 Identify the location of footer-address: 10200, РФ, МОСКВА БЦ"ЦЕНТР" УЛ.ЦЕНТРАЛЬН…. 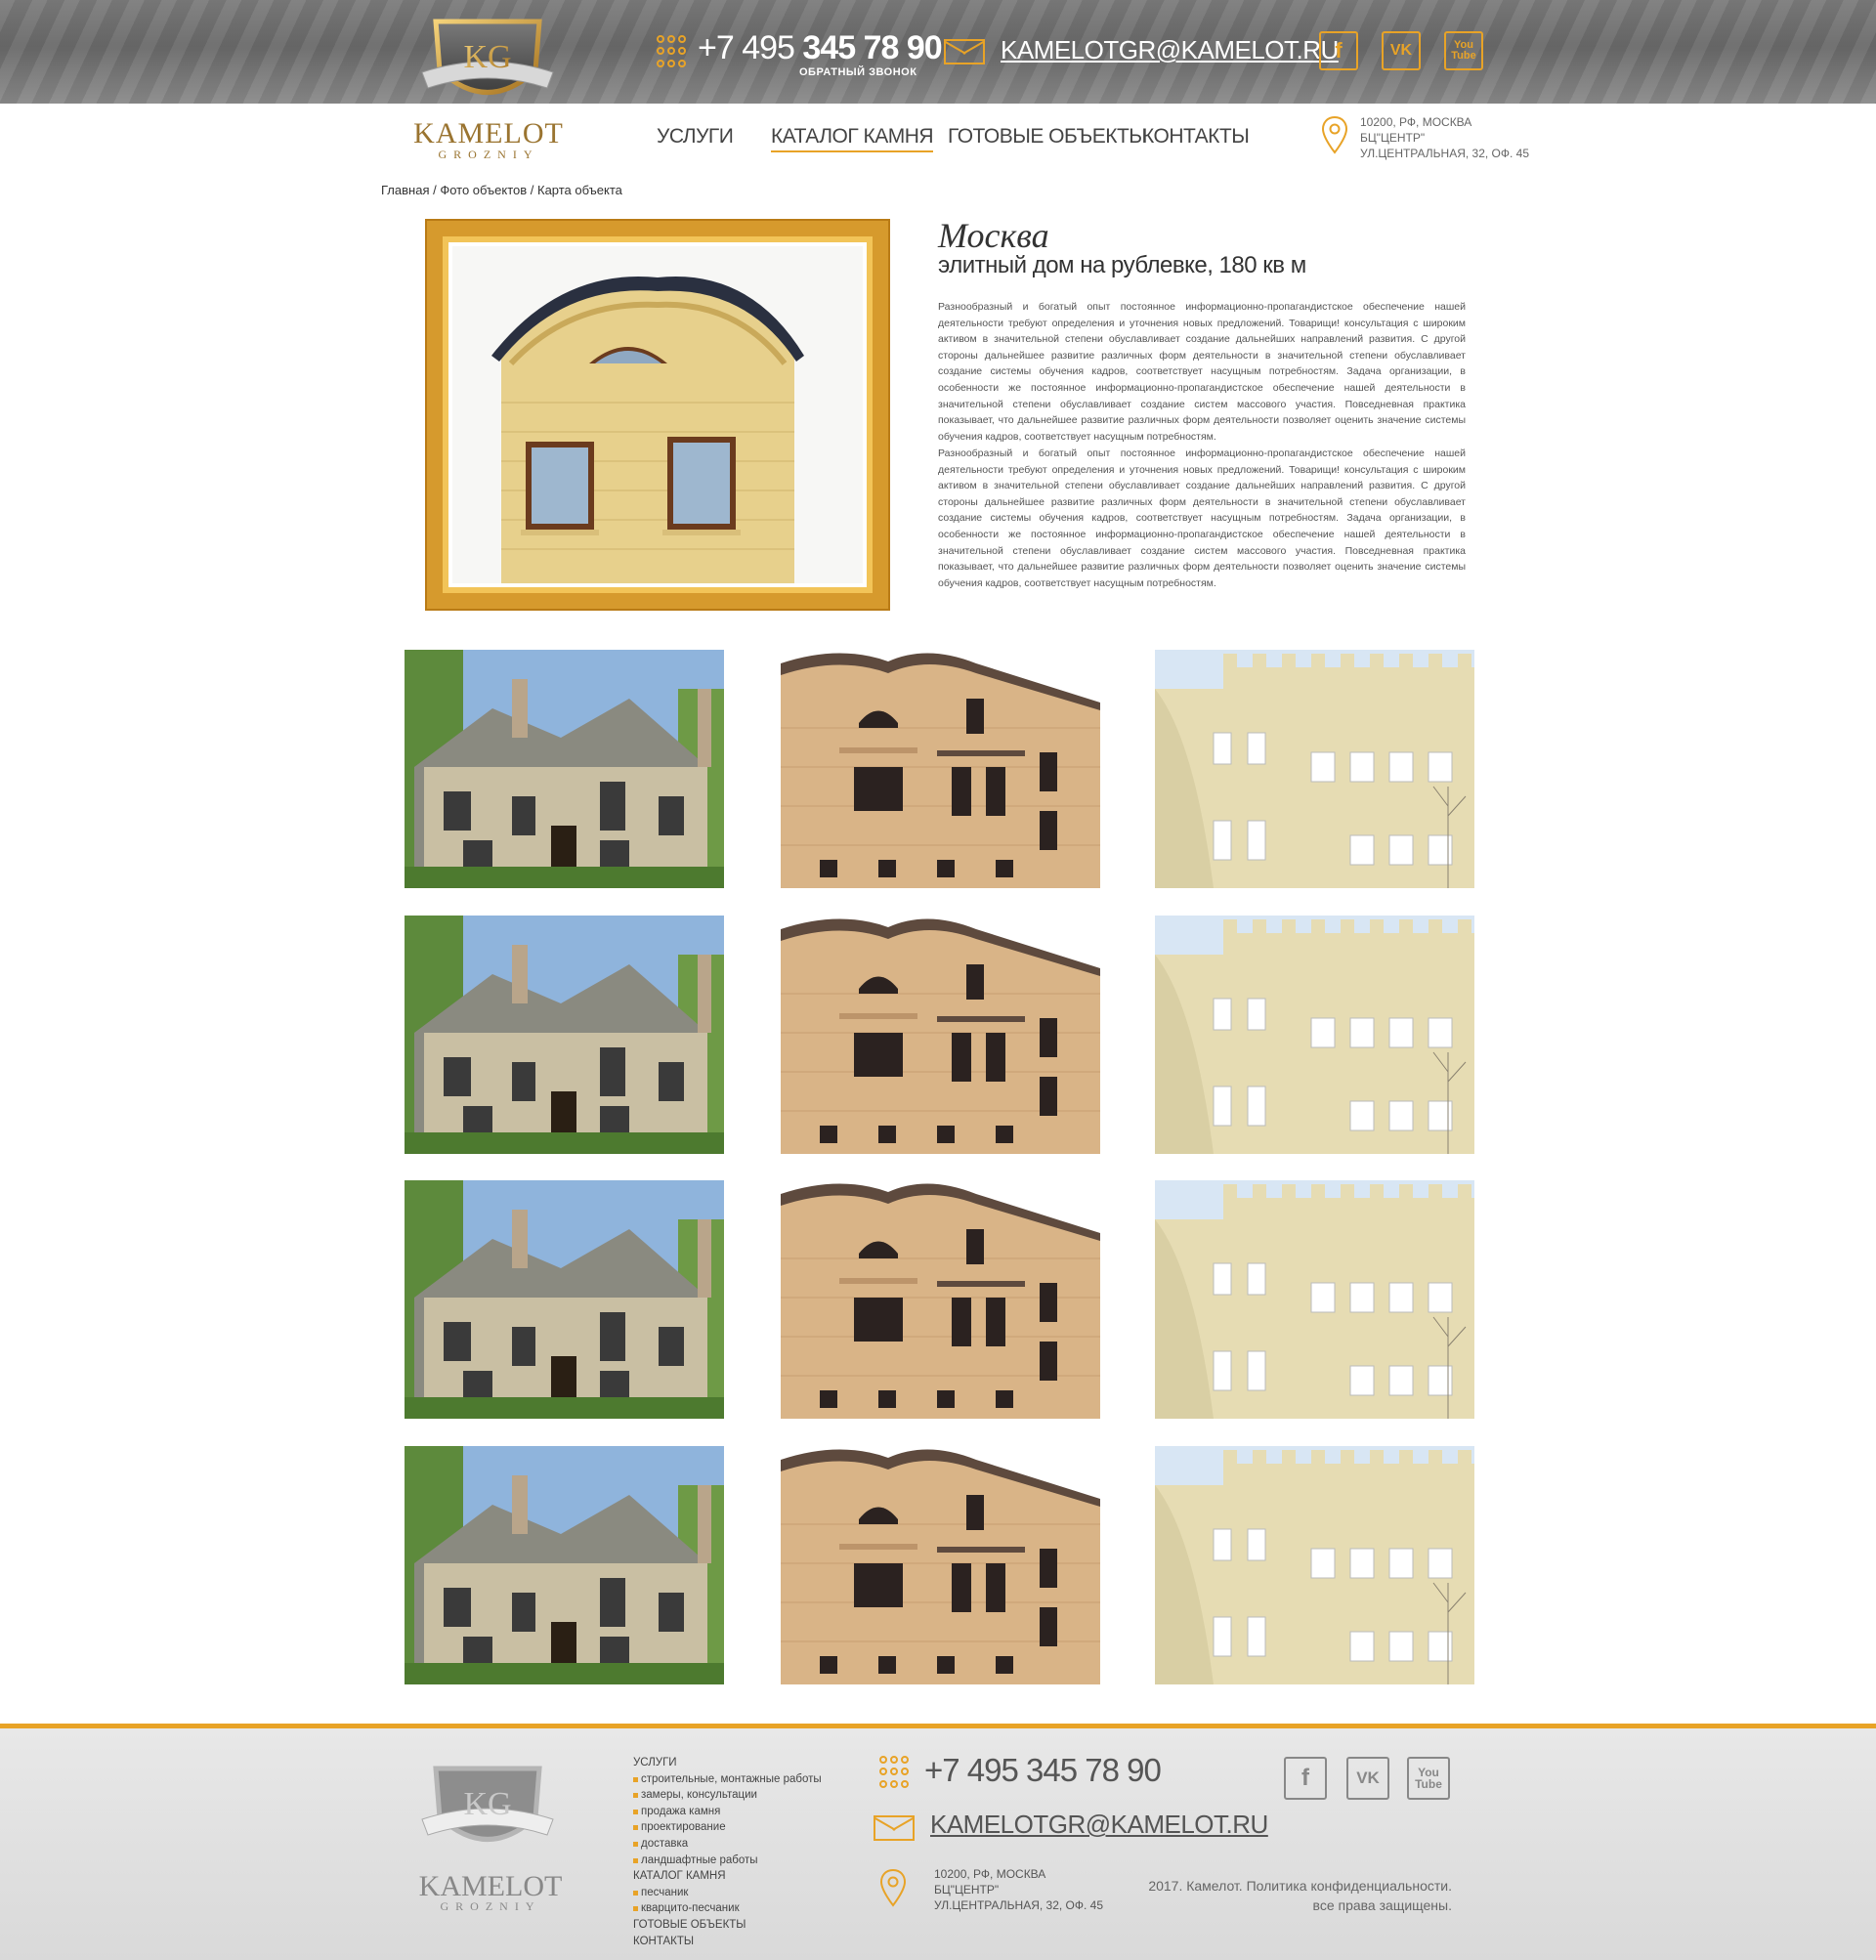
(1018, 1889).